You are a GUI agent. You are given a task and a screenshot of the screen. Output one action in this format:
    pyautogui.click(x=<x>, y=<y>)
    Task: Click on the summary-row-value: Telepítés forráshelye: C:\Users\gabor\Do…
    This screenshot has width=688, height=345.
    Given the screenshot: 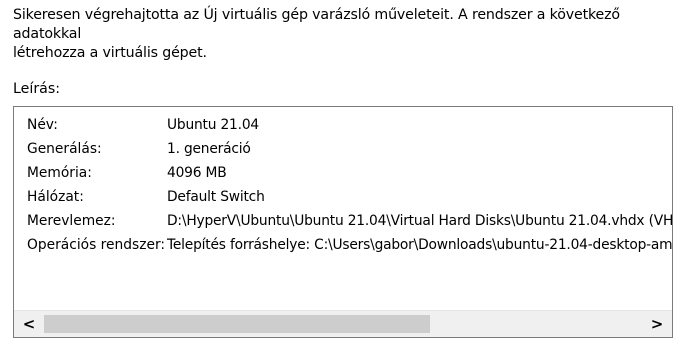 What is the action you would take?
    pyautogui.click(x=419, y=245)
    